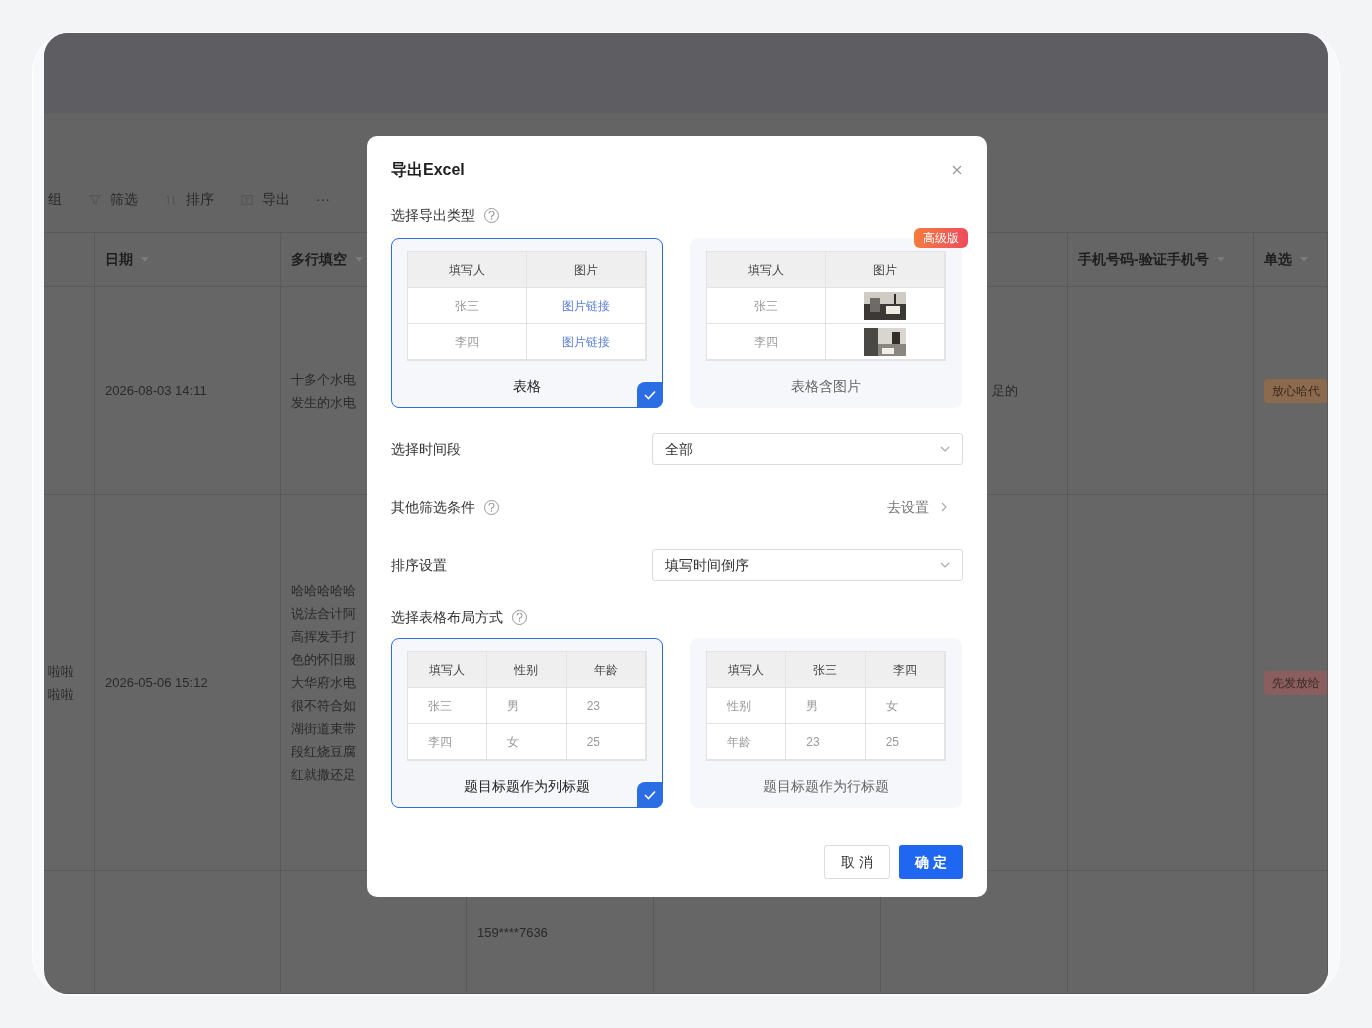  I want to click on column-title: 日期, so click(119, 259).